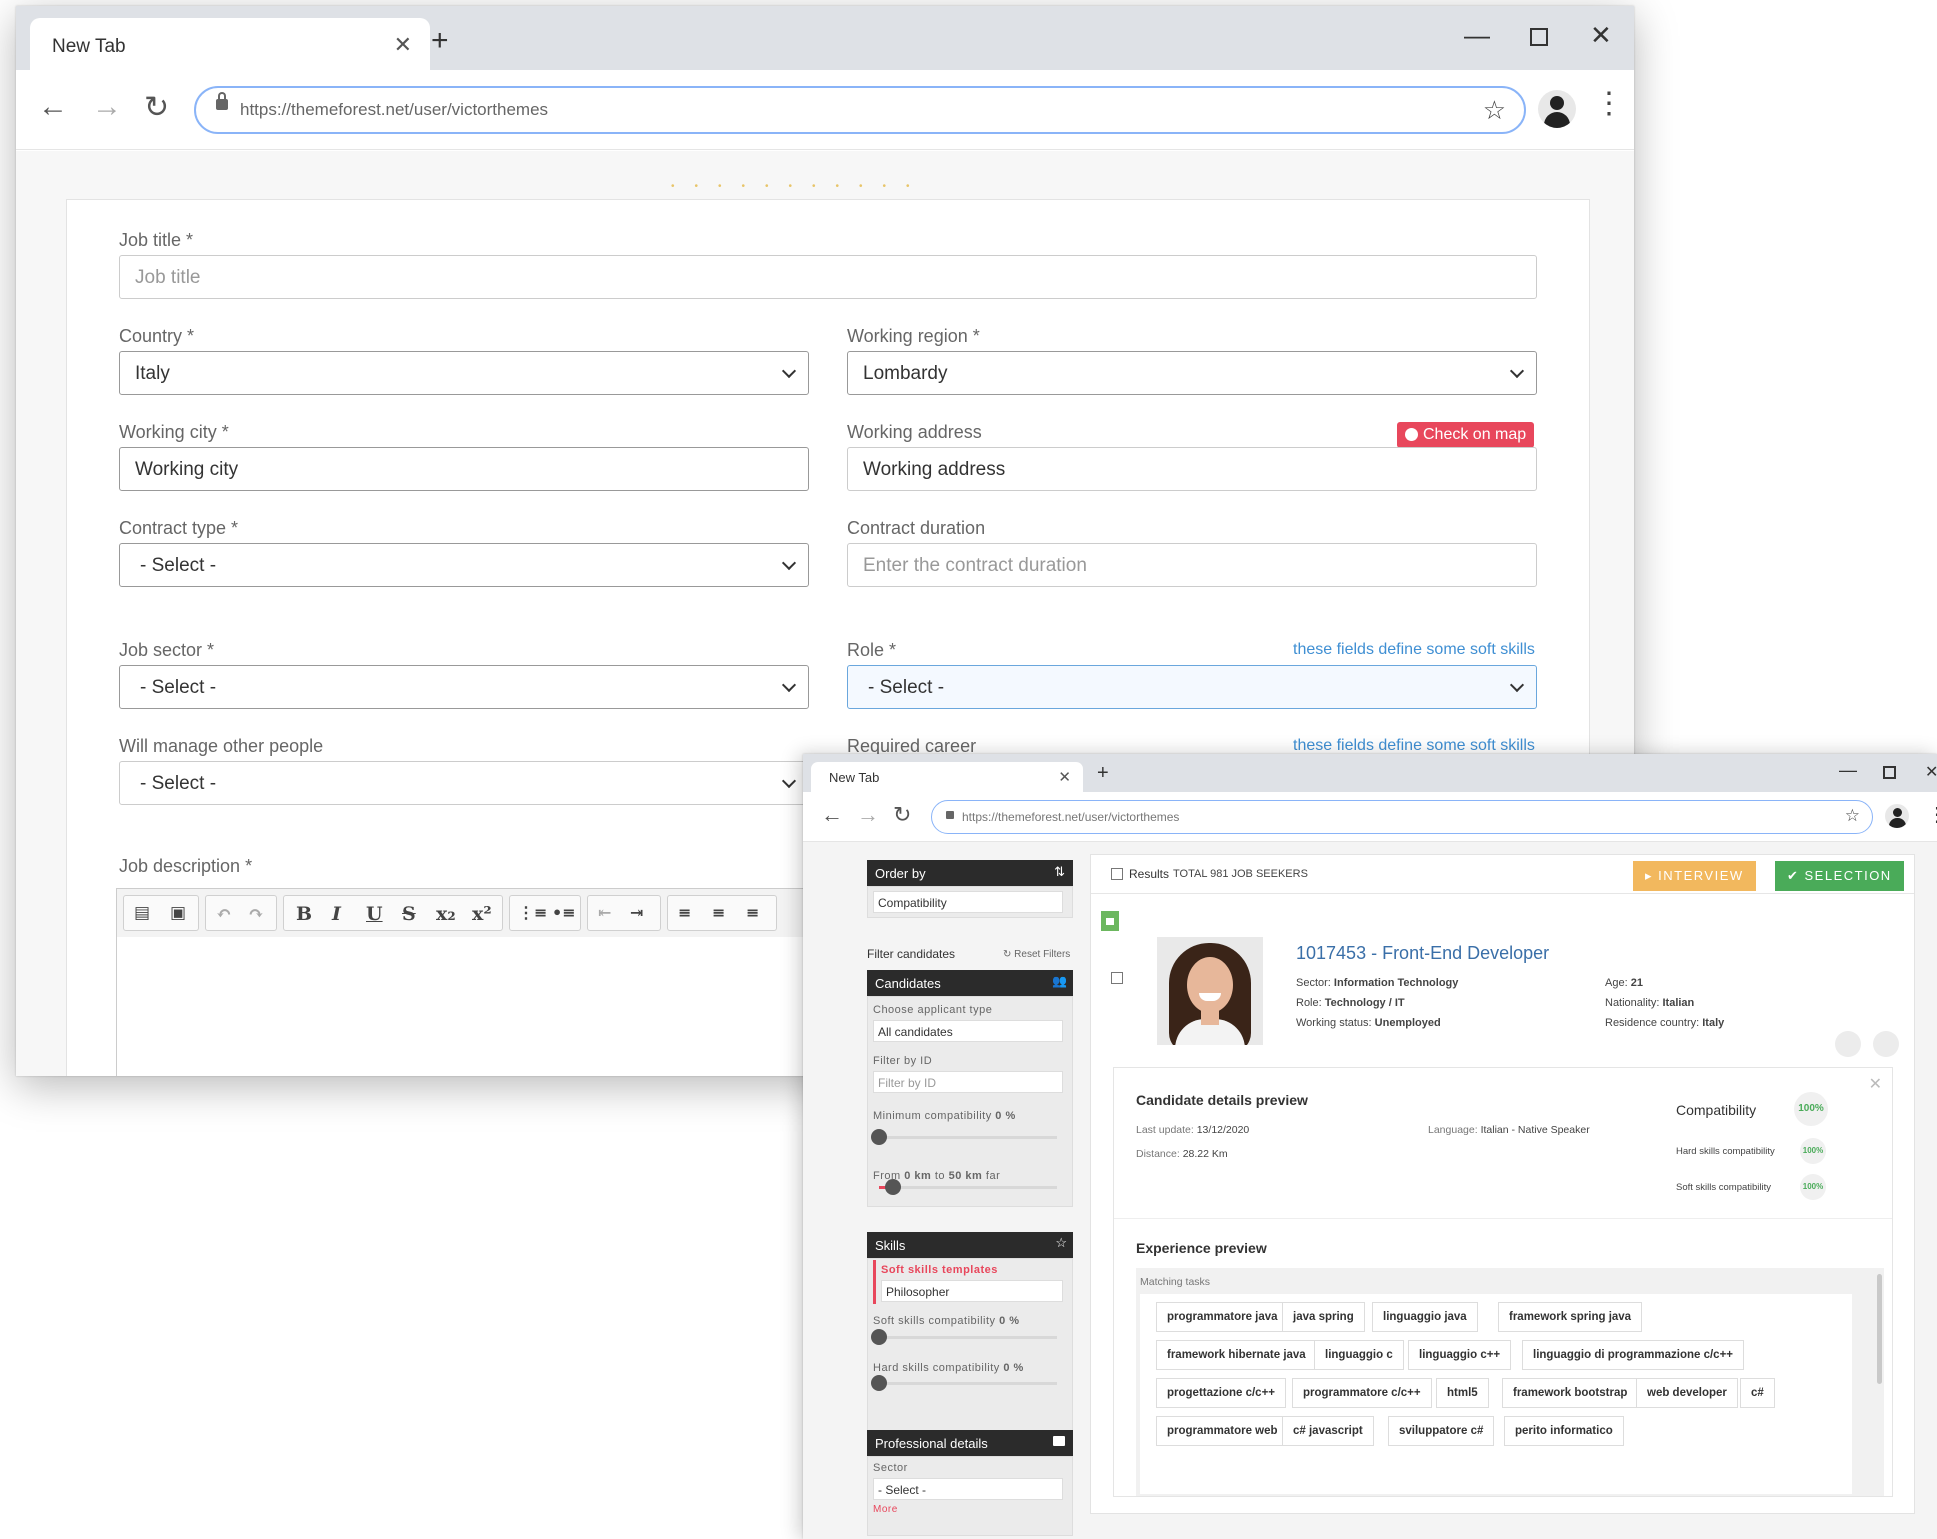 The width and height of the screenshot is (1937, 1539). What do you see at coordinates (874, 1282) in the screenshot?
I see `required-marker` at bounding box center [874, 1282].